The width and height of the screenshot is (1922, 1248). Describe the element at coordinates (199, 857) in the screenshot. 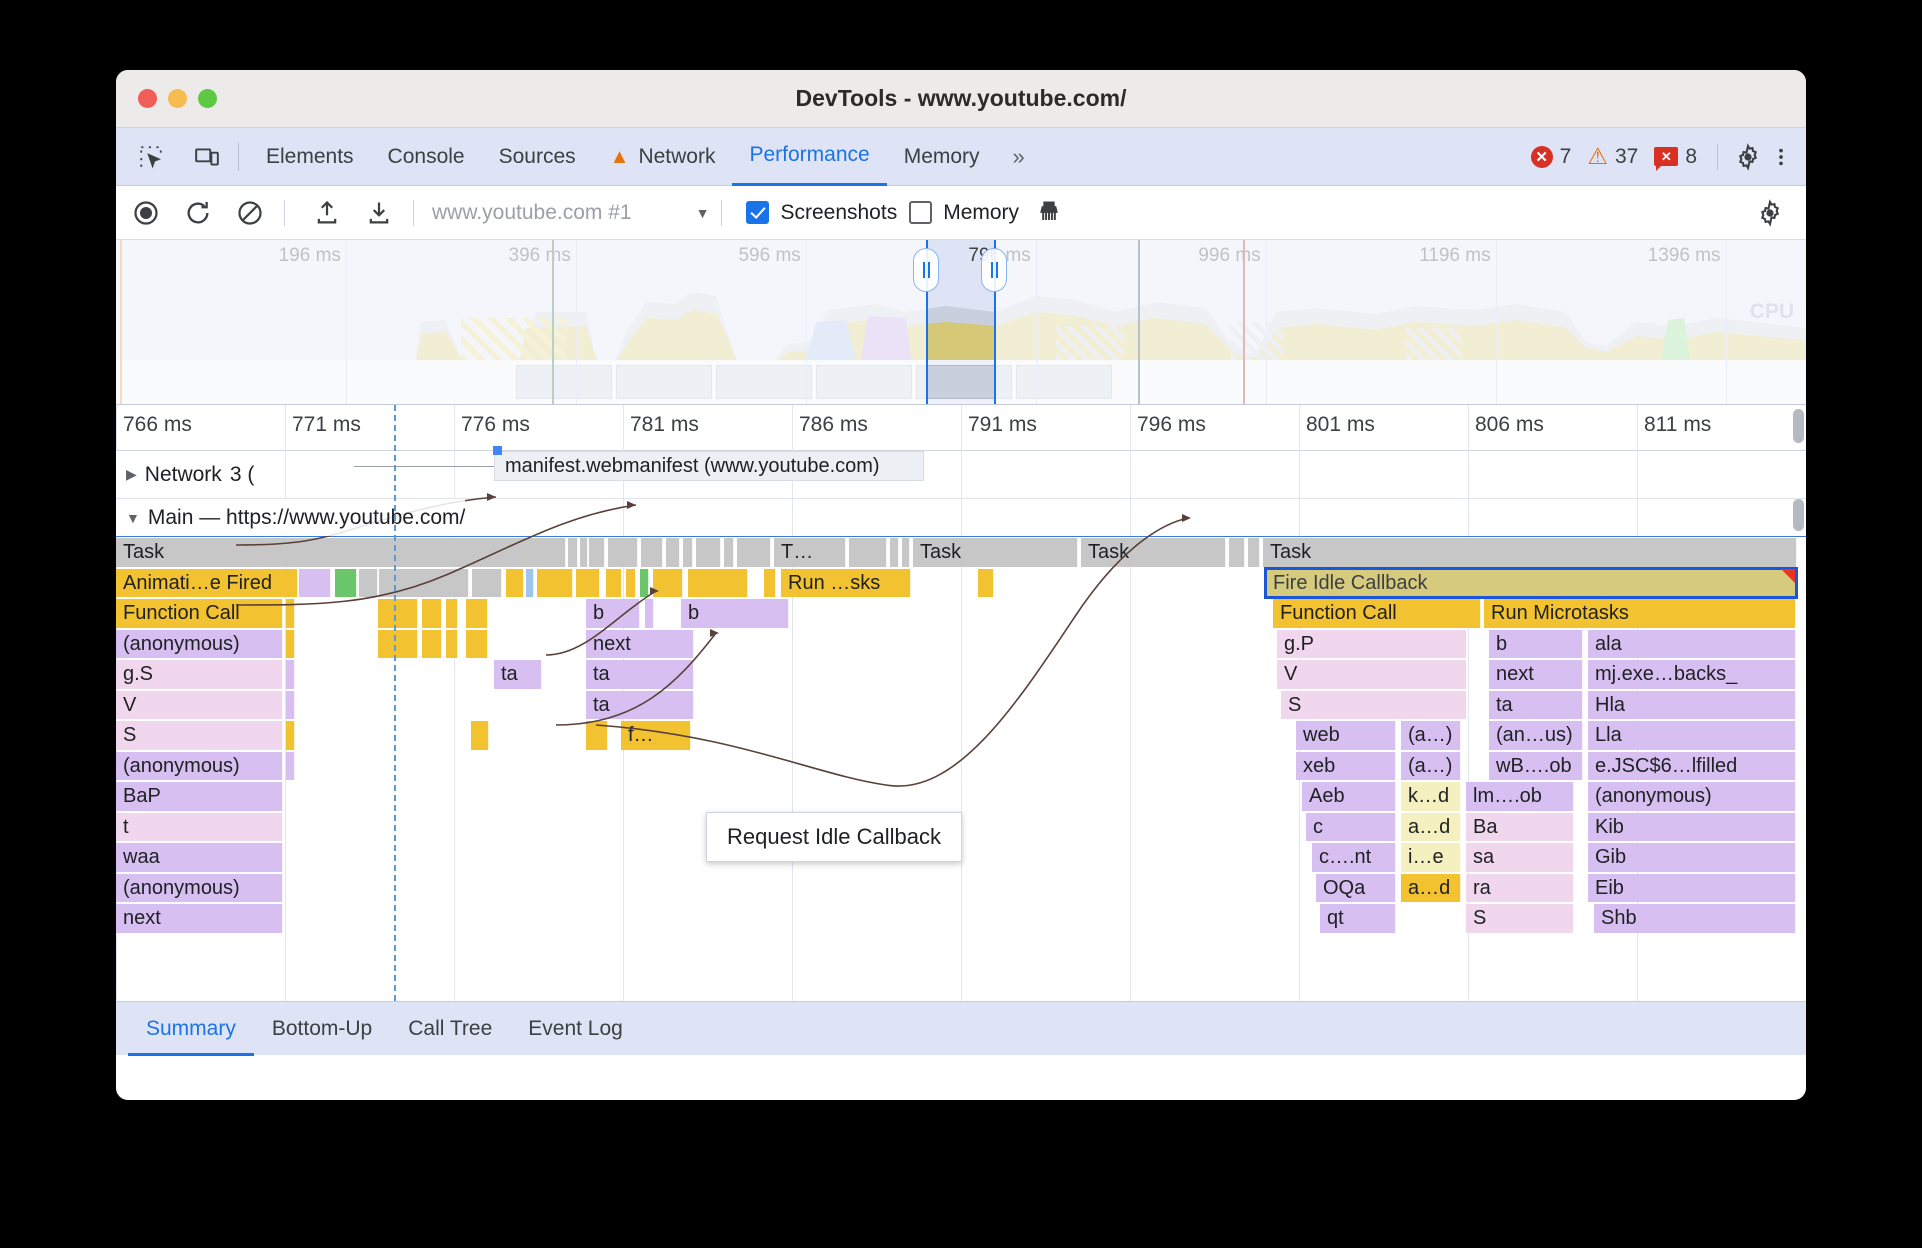

I see `flamechart-event: waa` at that location.